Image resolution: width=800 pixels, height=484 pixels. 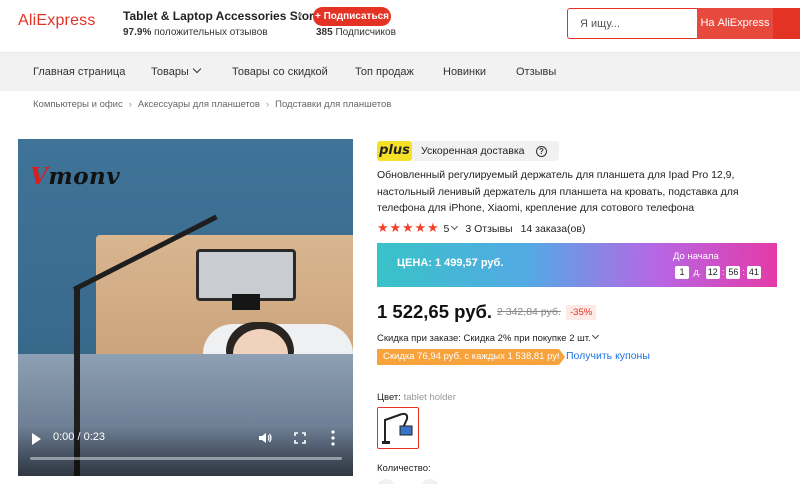 I want to click on promo-price: ЦЕНА: 1 499,57 руб., so click(x=450, y=263).